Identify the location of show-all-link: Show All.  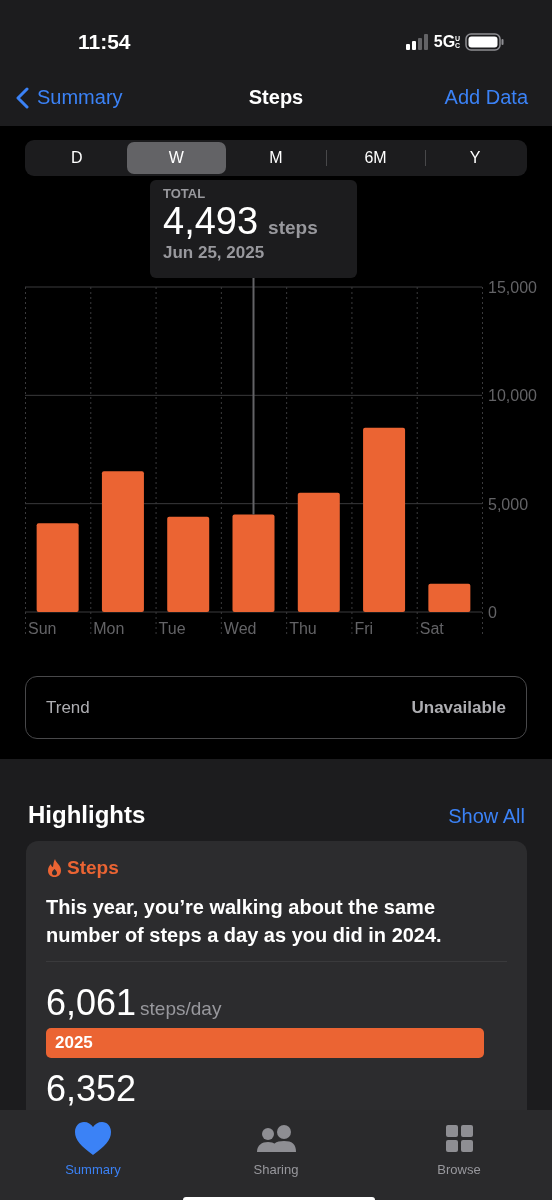
(486, 816).